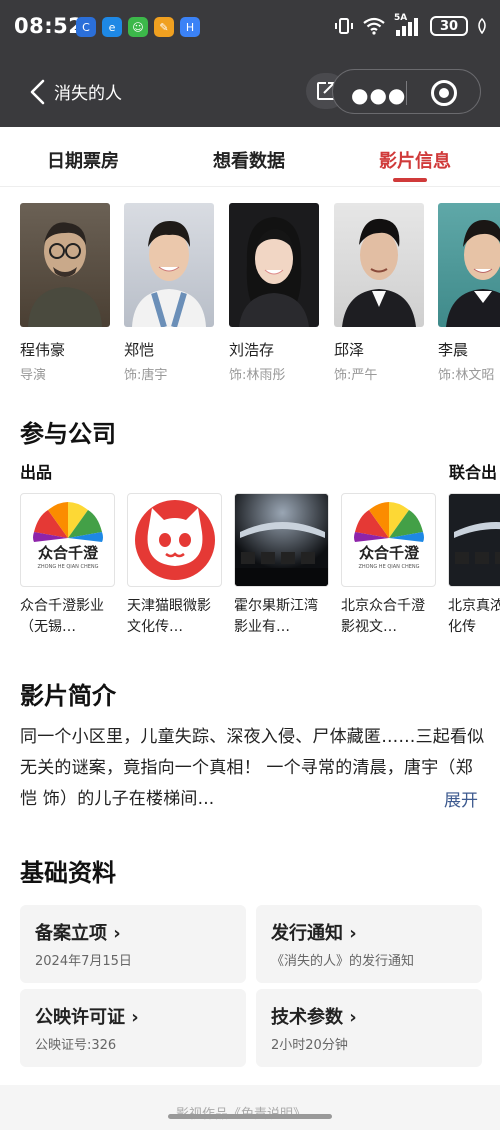  What do you see at coordinates (343, 961) in the screenshot?
I see `card-subtitle: 《消失的人》的发行通知` at bounding box center [343, 961].